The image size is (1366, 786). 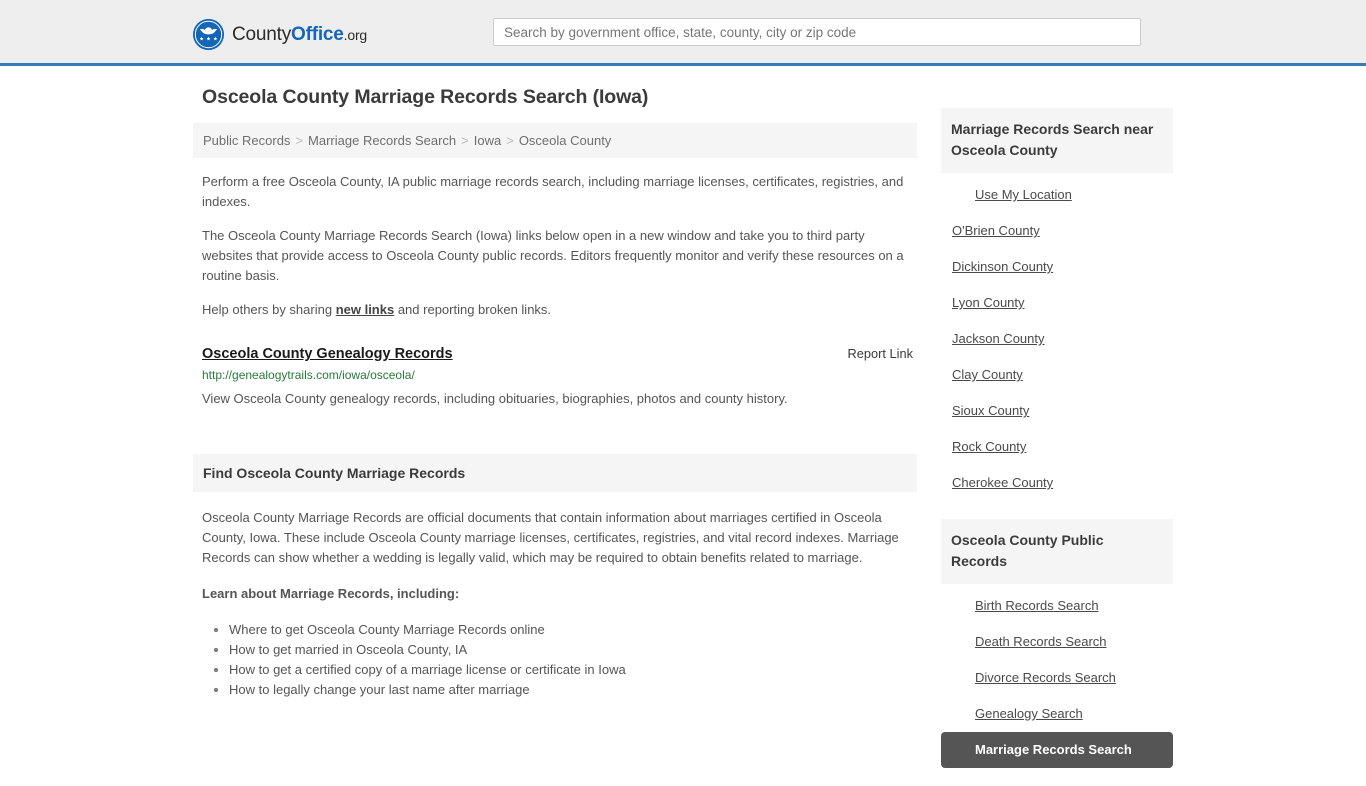 I want to click on sidebar-item-clay-county: Clay County, so click(x=1057, y=375).